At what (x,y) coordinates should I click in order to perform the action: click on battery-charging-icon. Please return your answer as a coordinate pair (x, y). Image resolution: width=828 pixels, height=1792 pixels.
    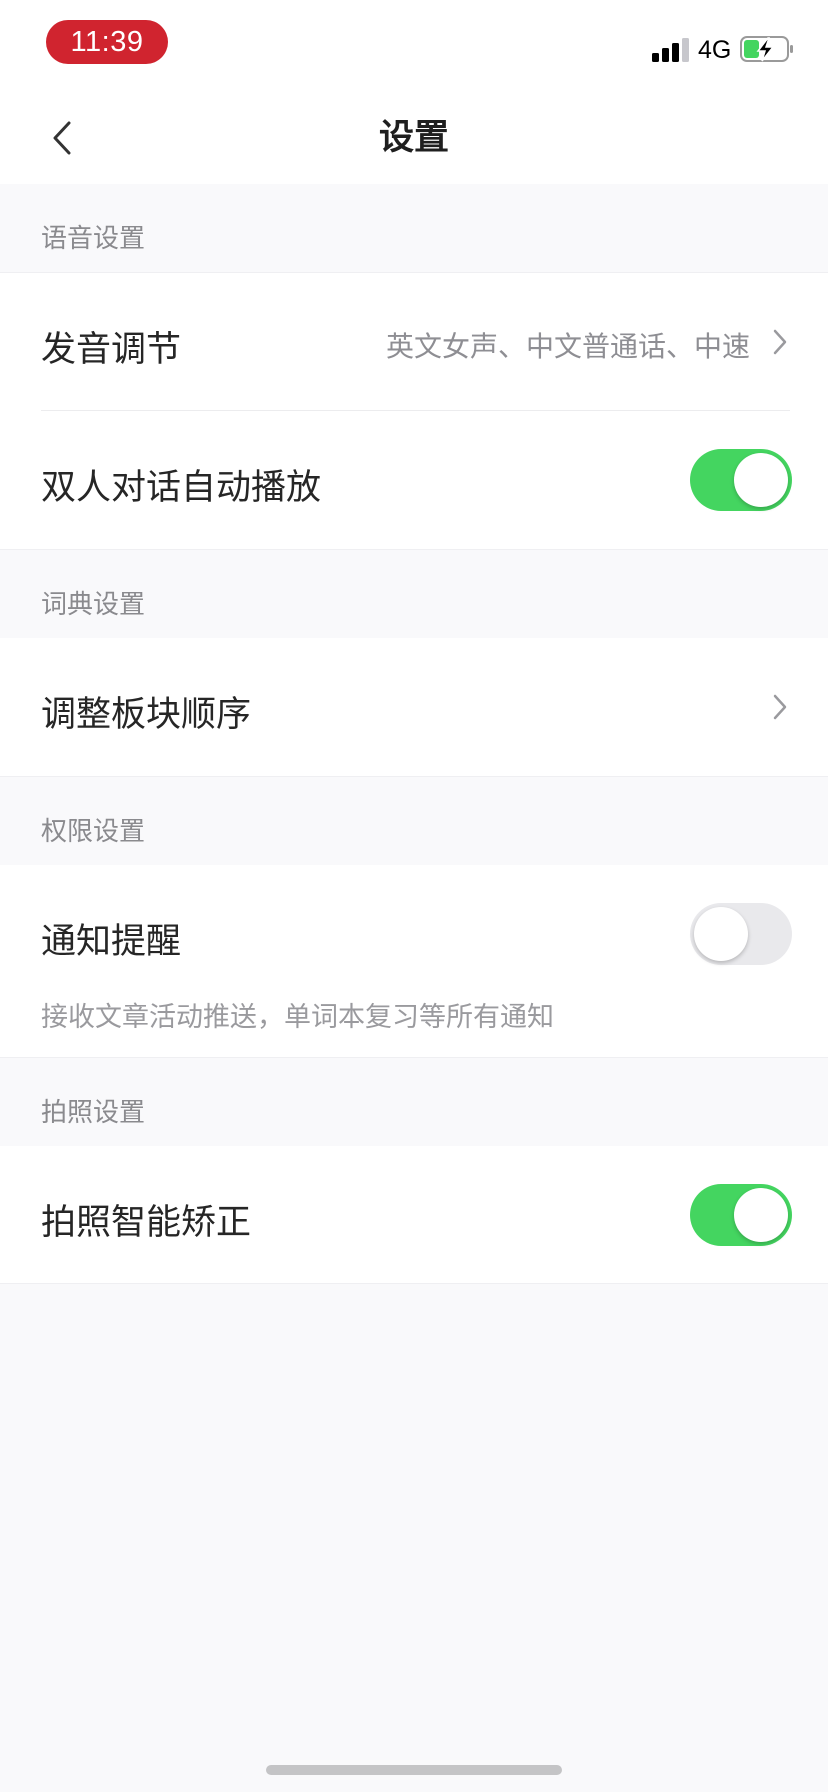
    Looking at the image, I should click on (768, 49).